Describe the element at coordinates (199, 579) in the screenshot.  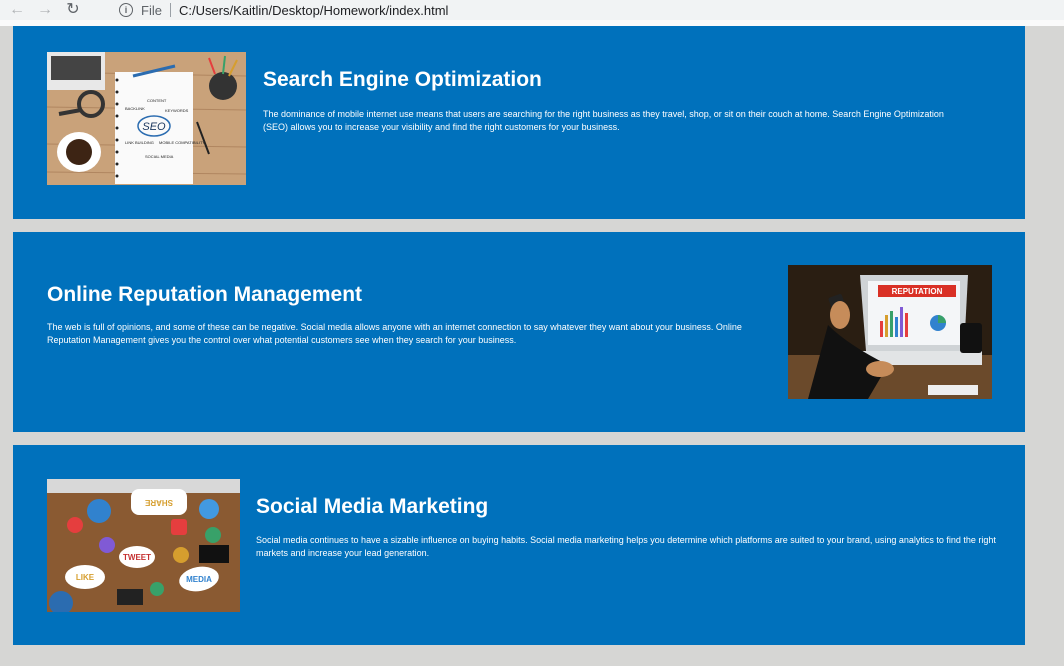
I see `social-image-word: MEDIA` at that location.